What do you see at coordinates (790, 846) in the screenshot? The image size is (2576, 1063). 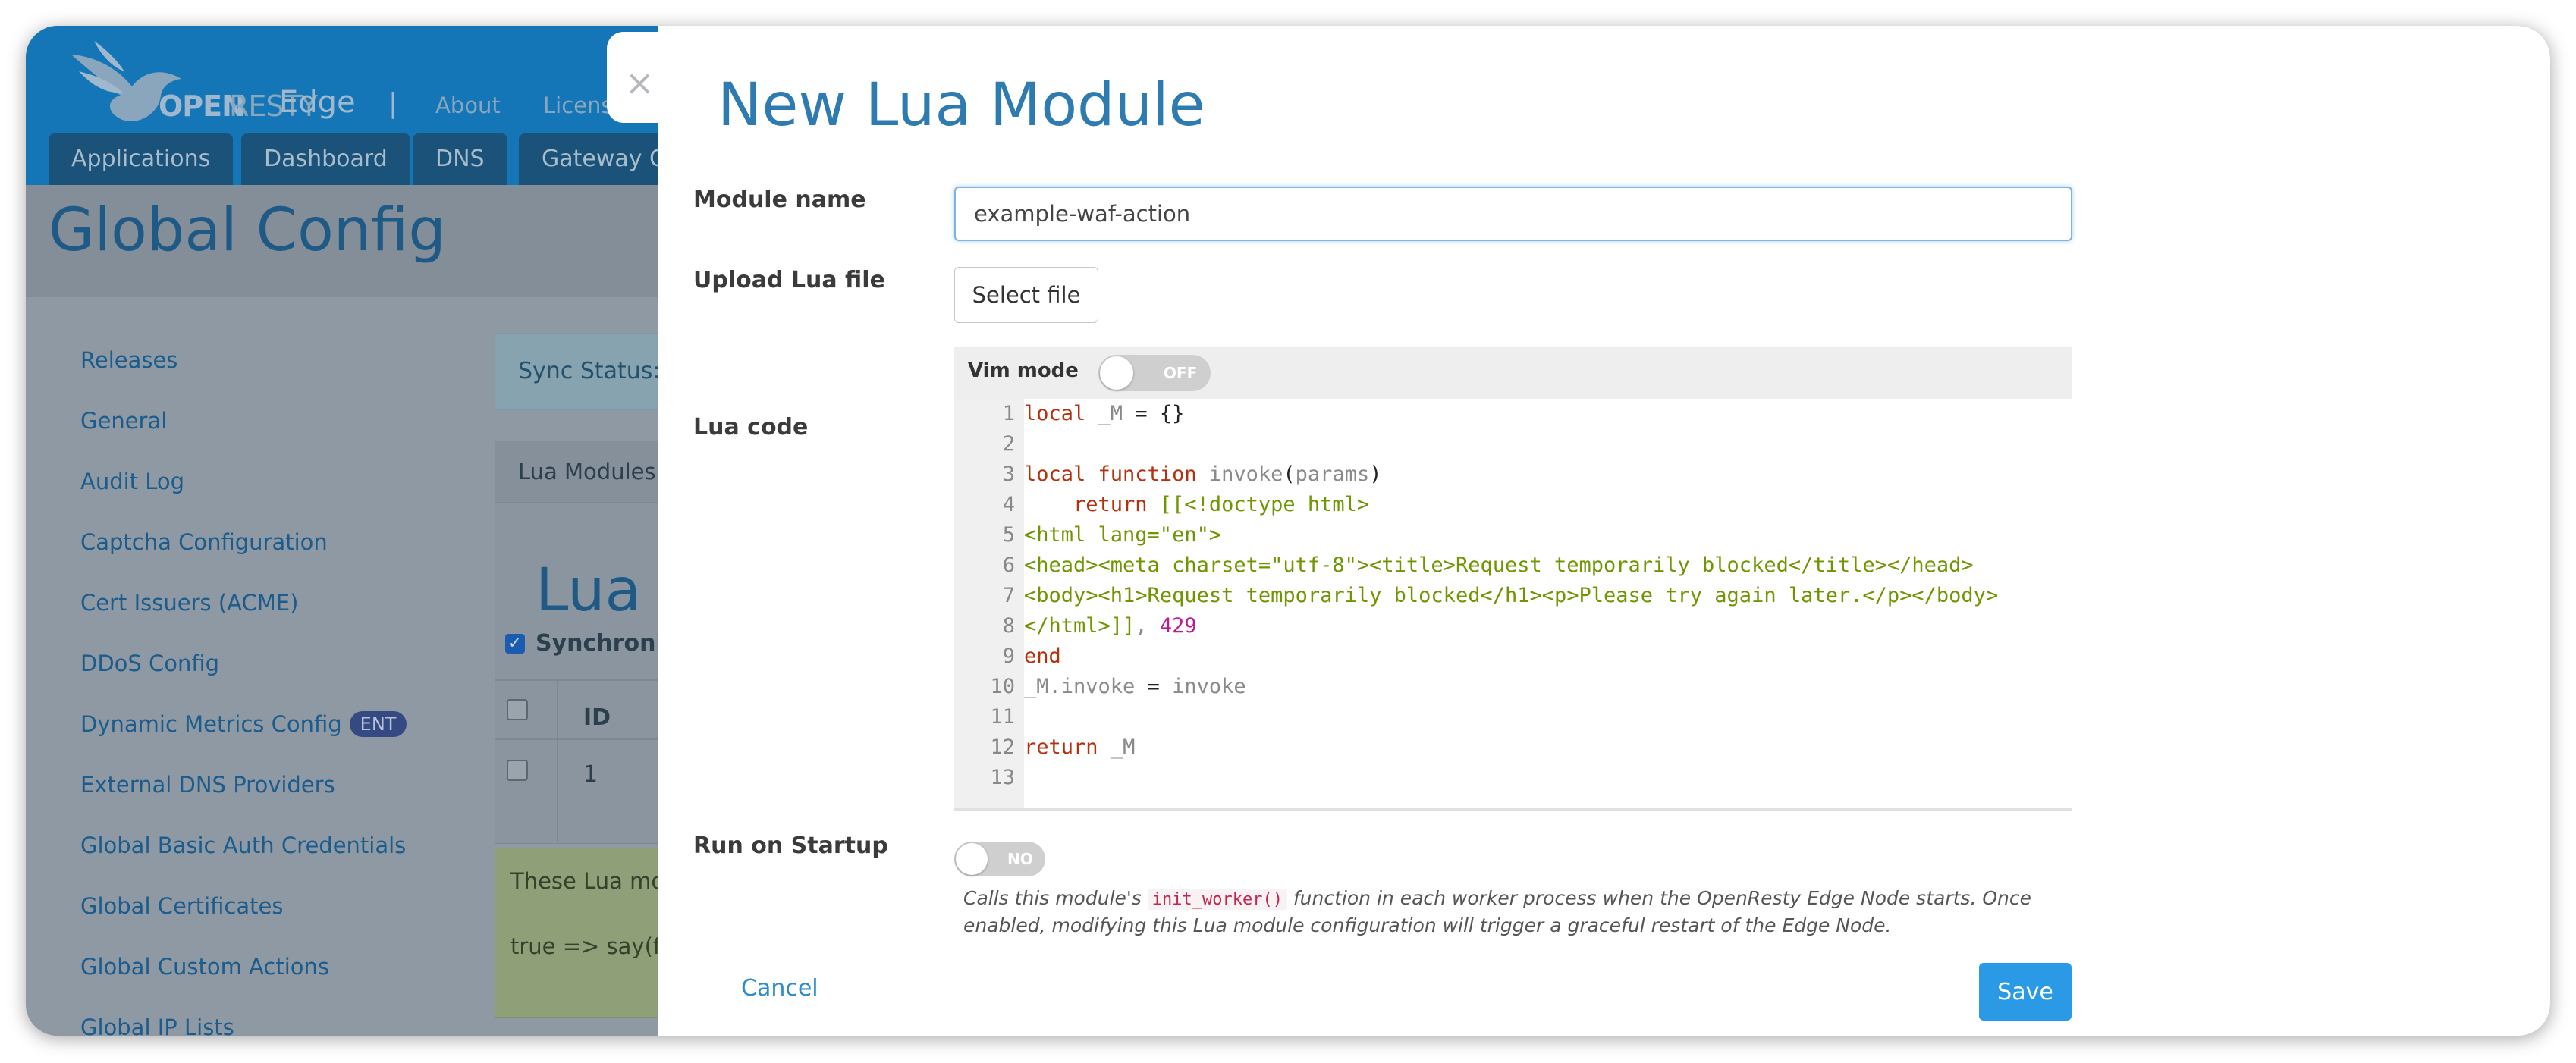 I see `run-on-startup-label: Run on Startup` at bounding box center [790, 846].